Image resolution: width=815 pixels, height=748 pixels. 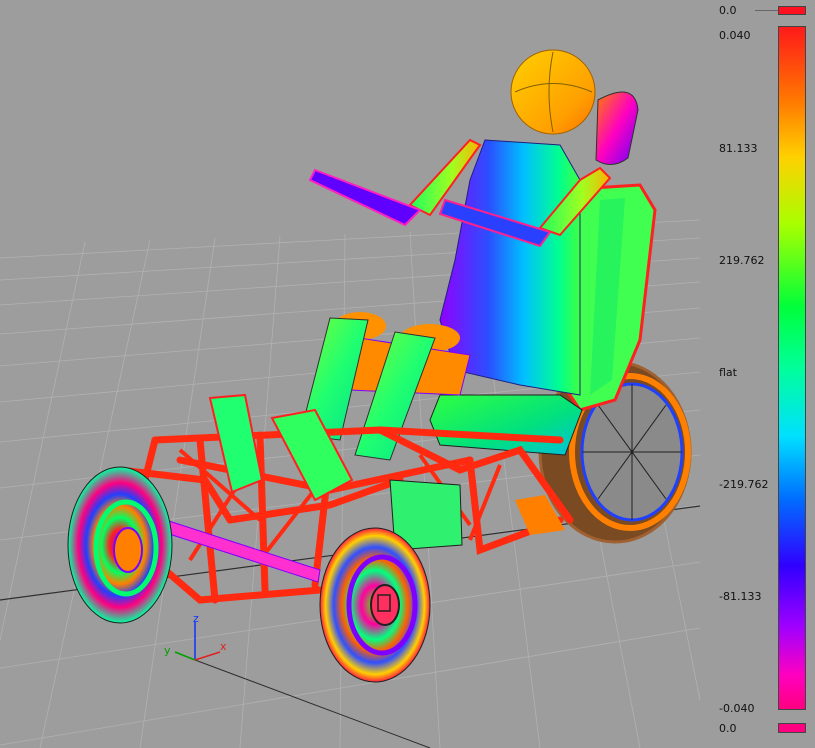 What do you see at coordinates (196, 618) in the screenshot?
I see `axis-label-z: z` at bounding box center [196, 618].